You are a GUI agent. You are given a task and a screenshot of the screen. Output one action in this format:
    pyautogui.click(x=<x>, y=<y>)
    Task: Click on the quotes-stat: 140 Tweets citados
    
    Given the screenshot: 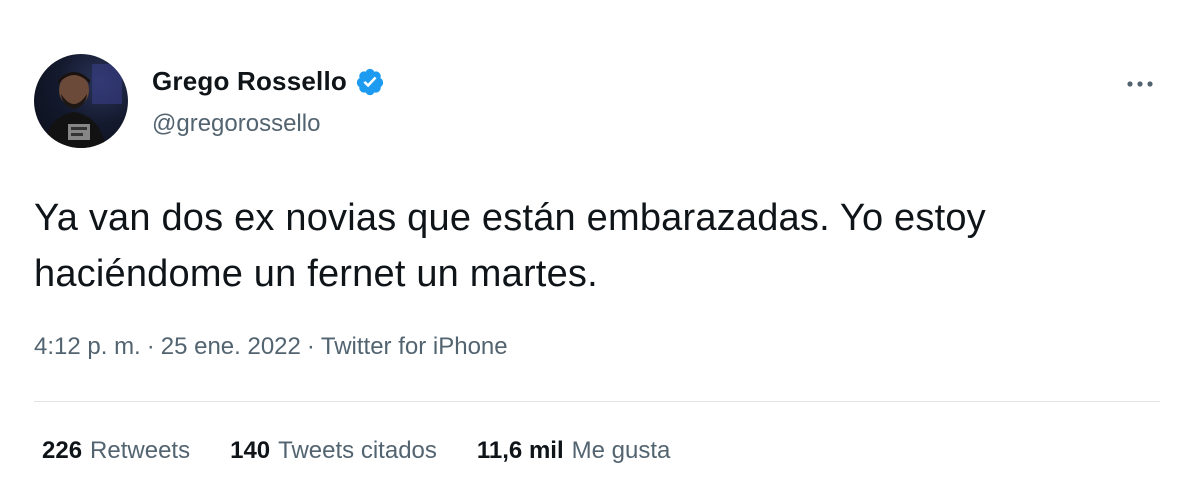 What is the action you would take?
    pyautogui.click(x=333, y=451)
    